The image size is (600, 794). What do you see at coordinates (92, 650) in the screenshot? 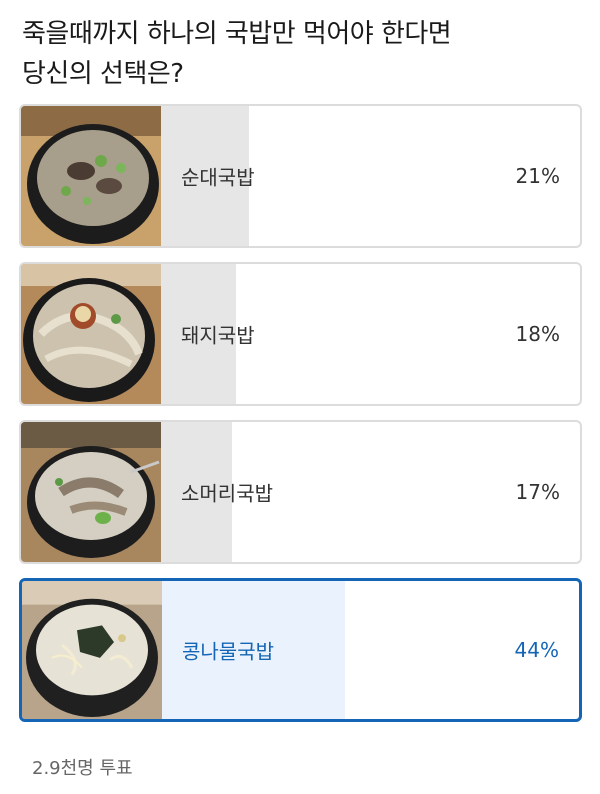
I see `kongnamul-gukbap-photo` at bounding box center [92, 650].